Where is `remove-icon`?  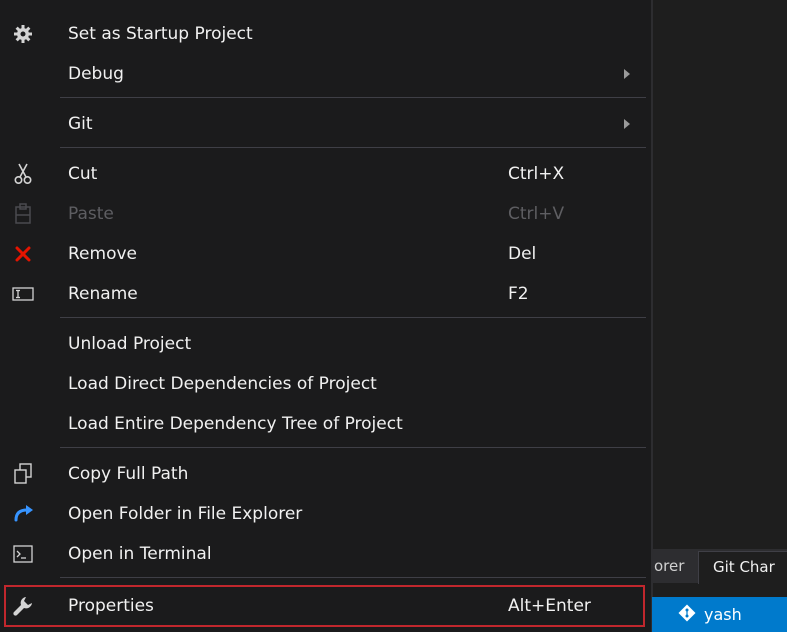
remove-icon is located at coordinates (23, 254).